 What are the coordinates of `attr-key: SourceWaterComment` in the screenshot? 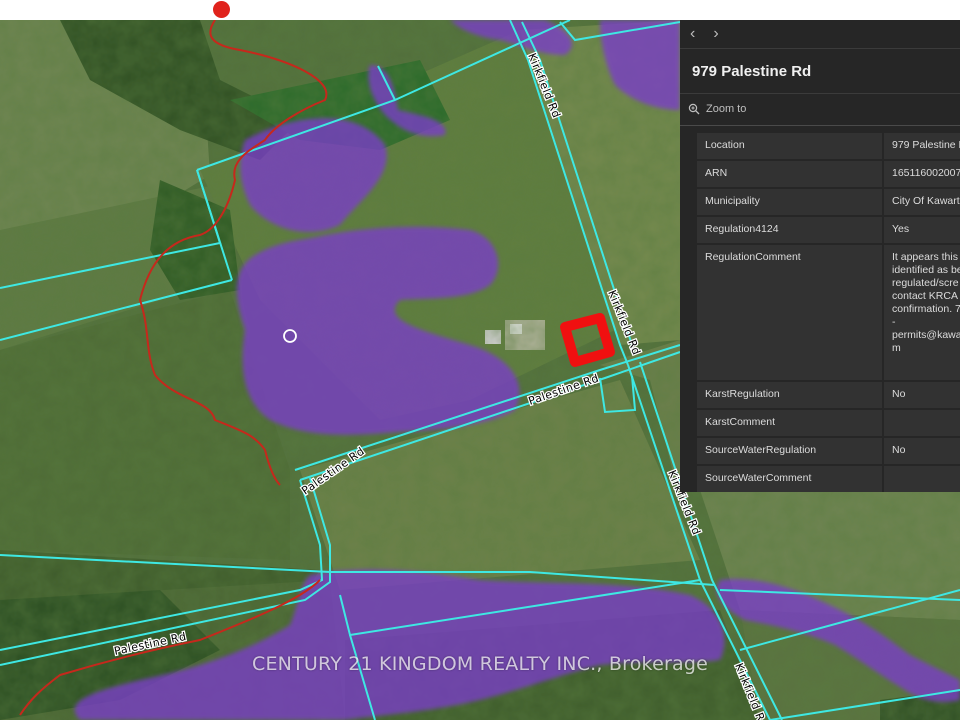 It's located at (789, 479).